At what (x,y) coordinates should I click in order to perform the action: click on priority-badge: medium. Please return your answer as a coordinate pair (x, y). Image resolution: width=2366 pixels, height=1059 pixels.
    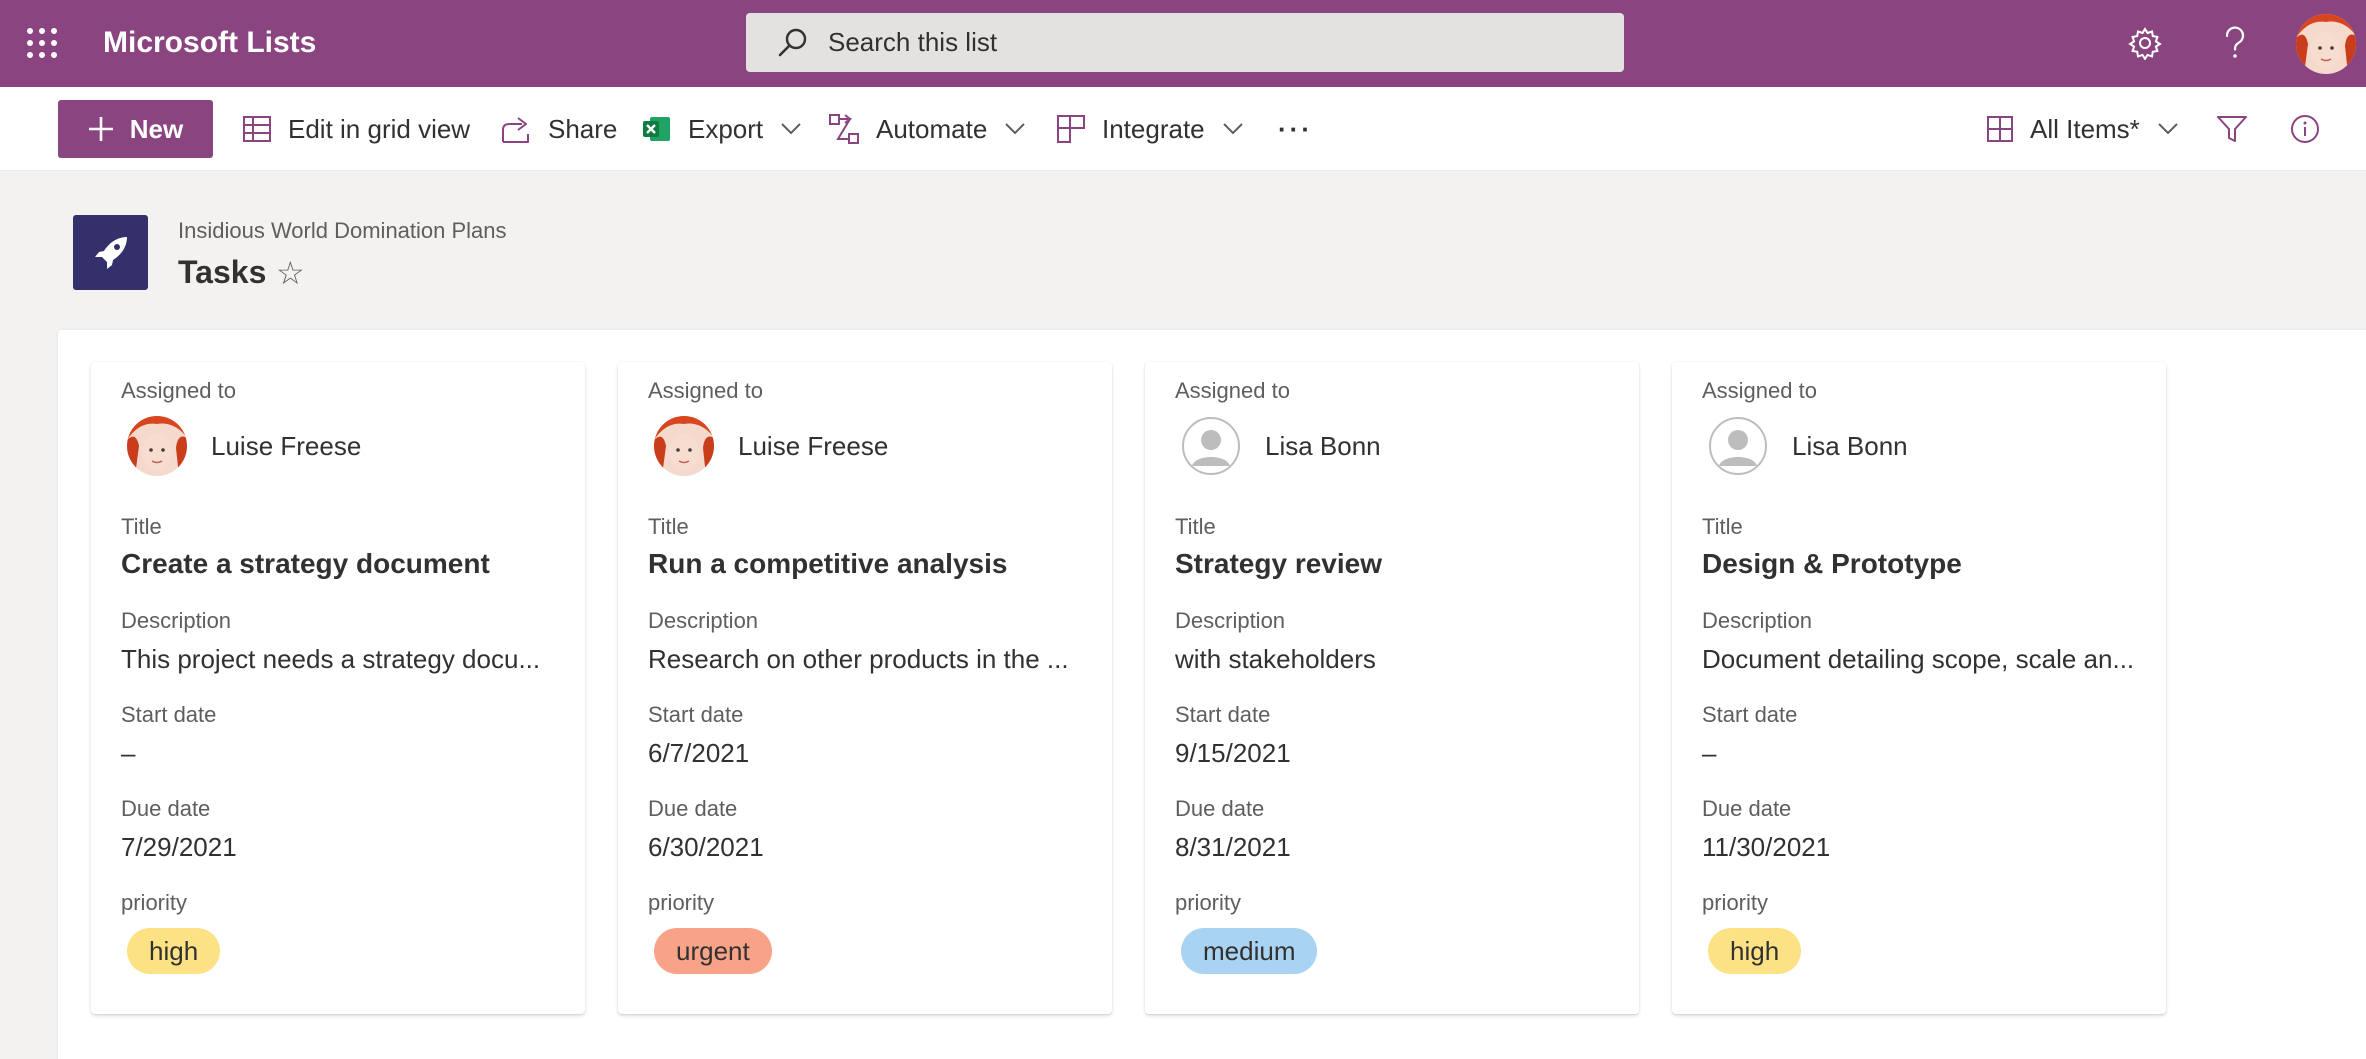
    Looking at the image, I should click on (1249, 951).